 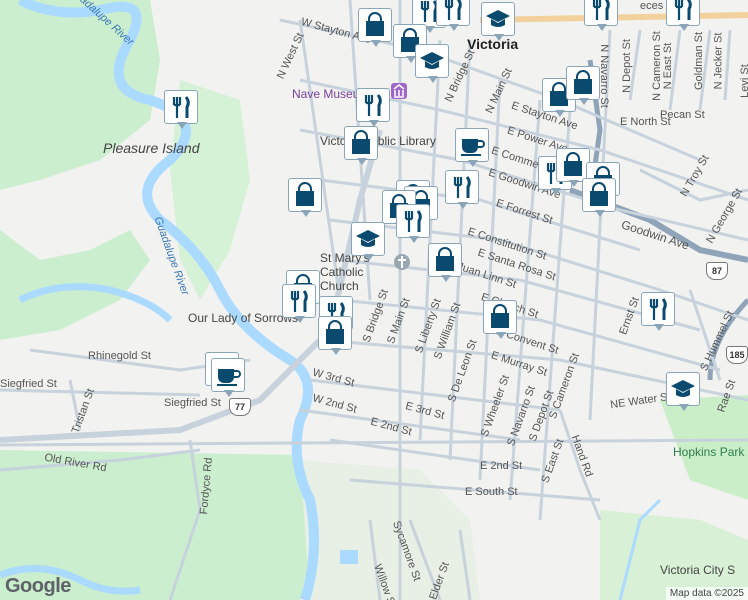 I want to click on street-label: N Cameron St, so click(x=656, y=66).